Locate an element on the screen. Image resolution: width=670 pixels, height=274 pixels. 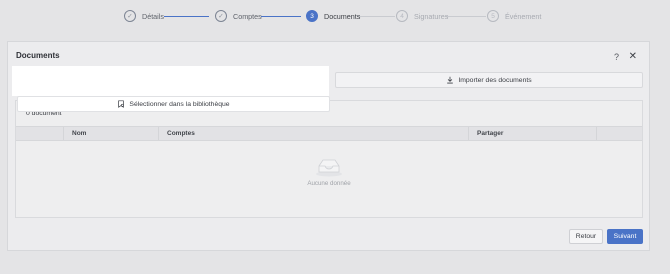
step-evenement: 5 Événement is located at coordinates (514, 16).